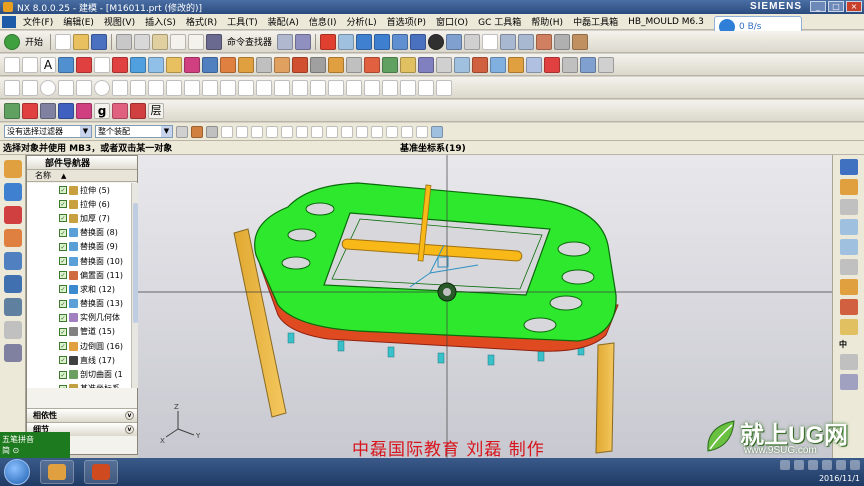 The image size is (864, 486). Describe the element at coordinates (332, 131) in the screenshot. I see `point-on-curve-icon` at that location.